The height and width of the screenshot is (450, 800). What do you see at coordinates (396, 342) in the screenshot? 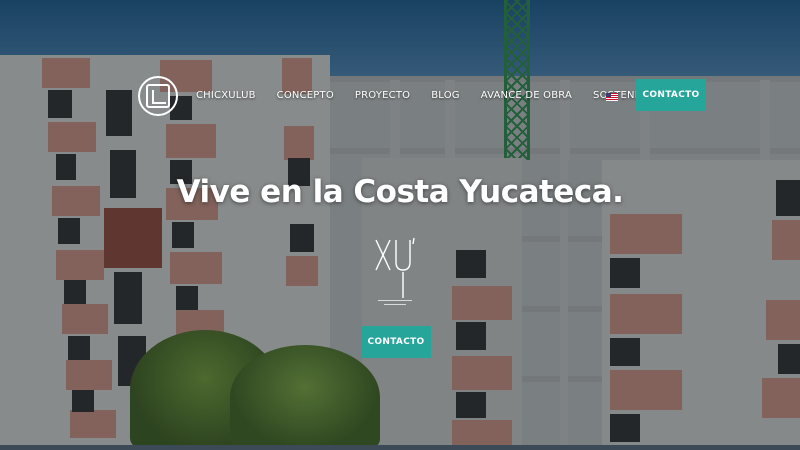
I see `hero-contact-button: CONTACTO` at bounding box center [396, 342].